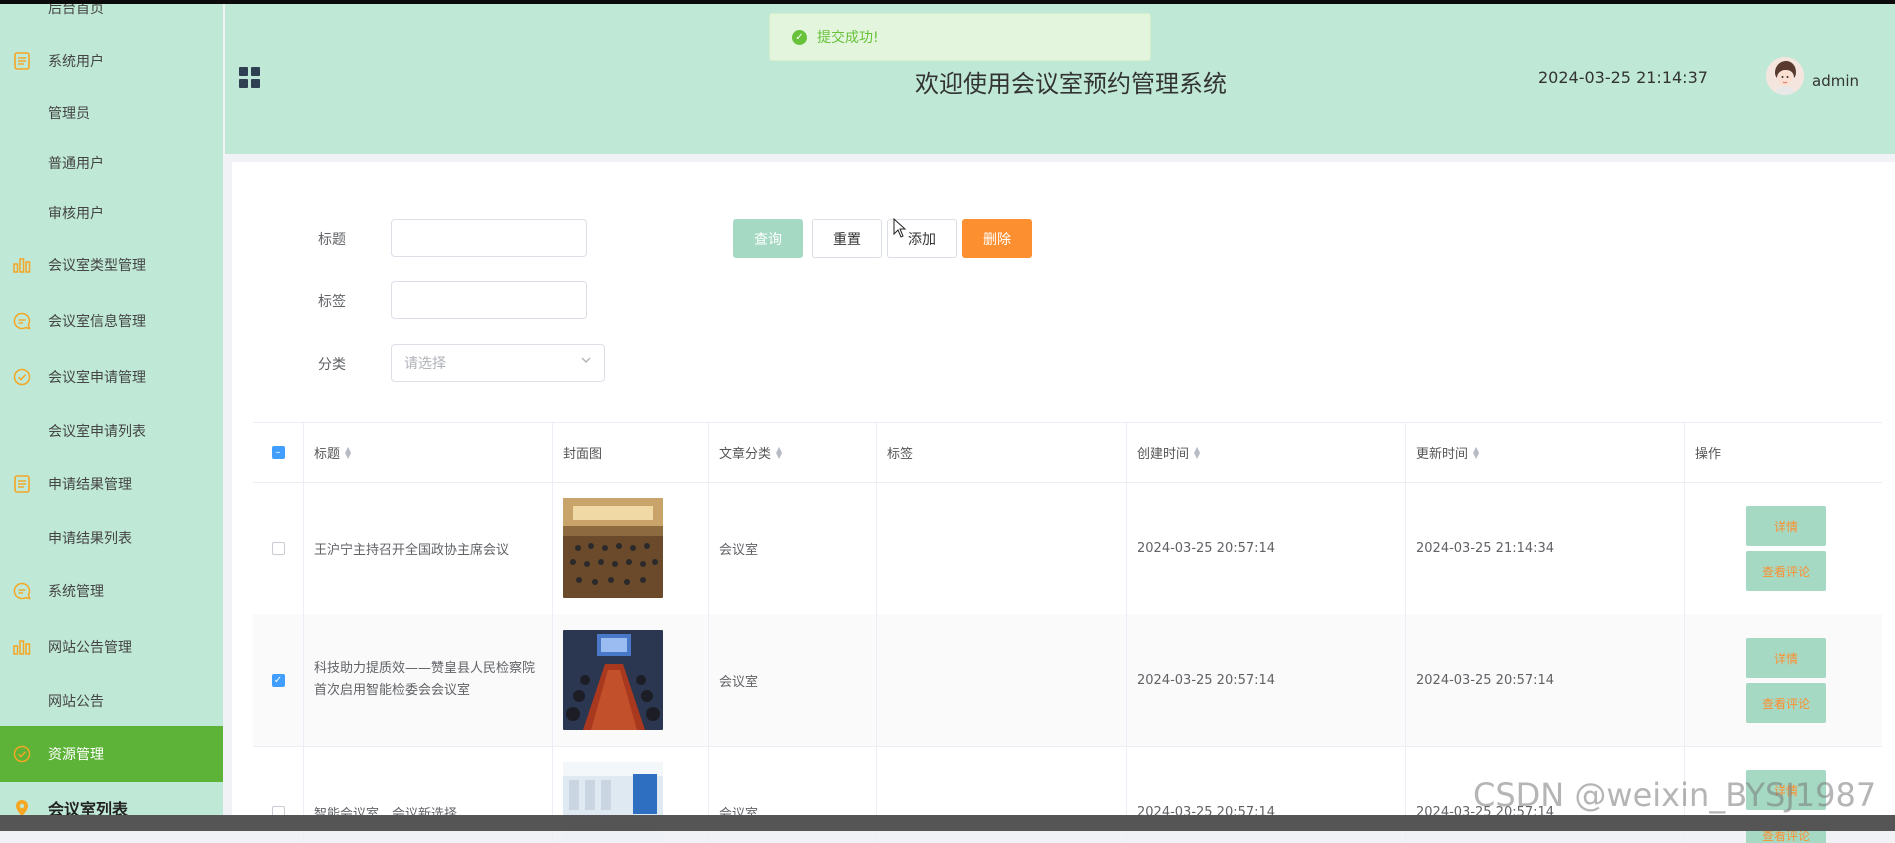 The height and width of the screenshot is (843, 1895). What do you see at coordinates (489, 300) in the screenshot?
I see `tag-filter-input` at bounding box center [489, 300].